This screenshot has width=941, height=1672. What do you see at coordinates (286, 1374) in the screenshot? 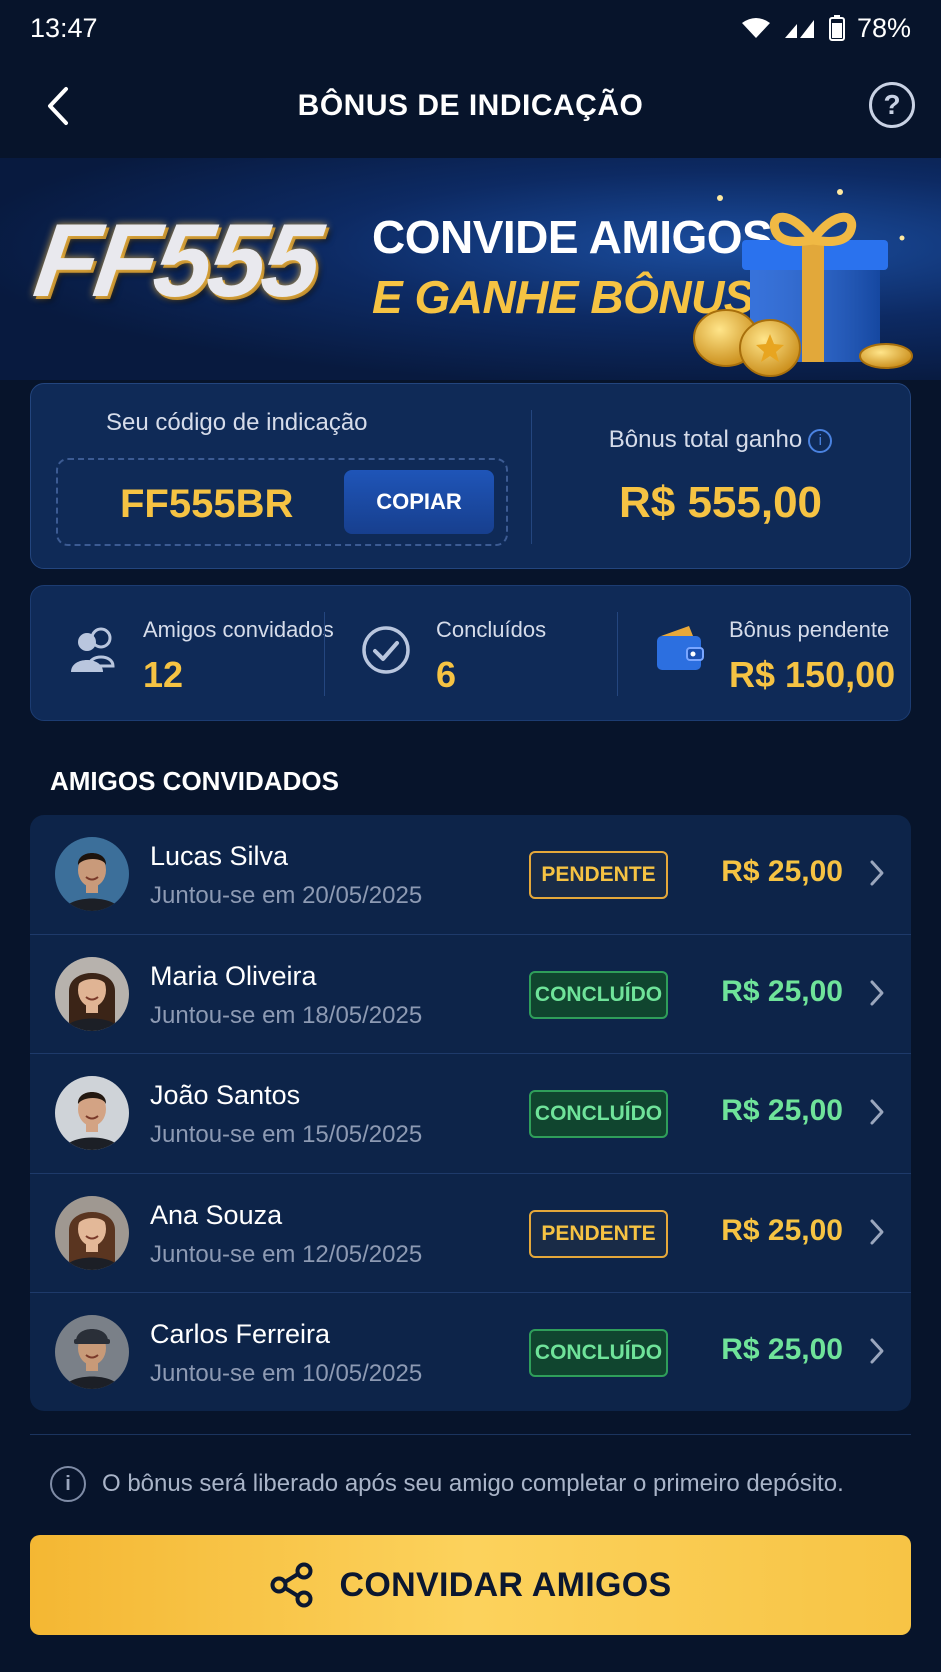
I see `friend-joined-date: Juntou-se em 10/05/2025` at bounding box center [286, 1374].